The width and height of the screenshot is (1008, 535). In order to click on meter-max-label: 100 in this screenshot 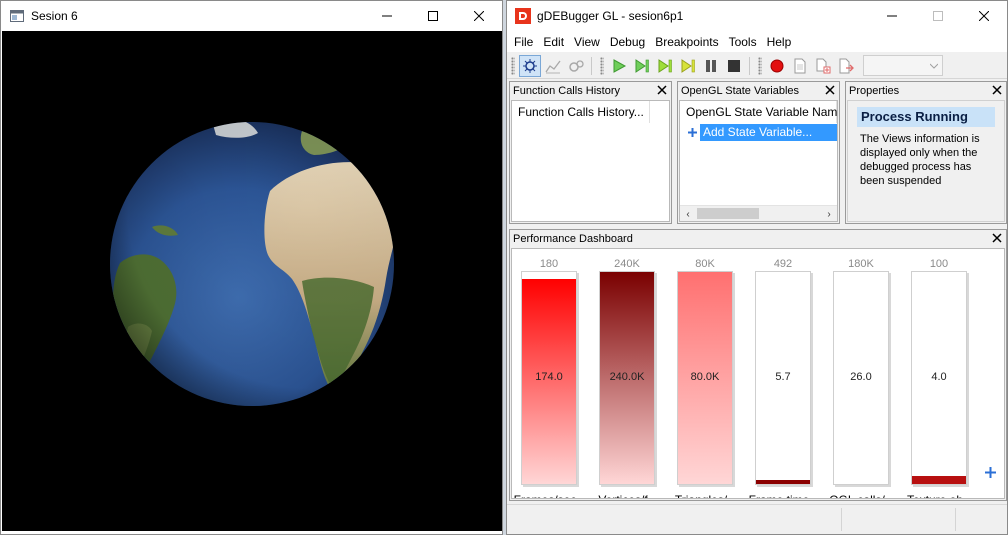, I will do `click(939, 264)`.